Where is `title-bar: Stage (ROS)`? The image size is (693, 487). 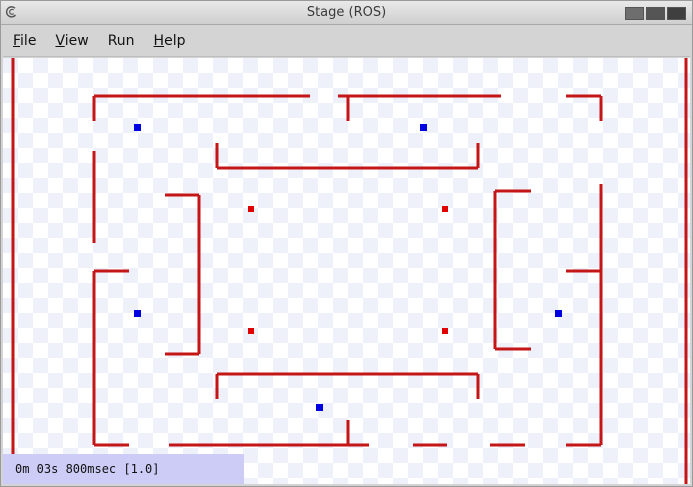
title-bar: Stage (ROS) is located at coordinates (346, 13).